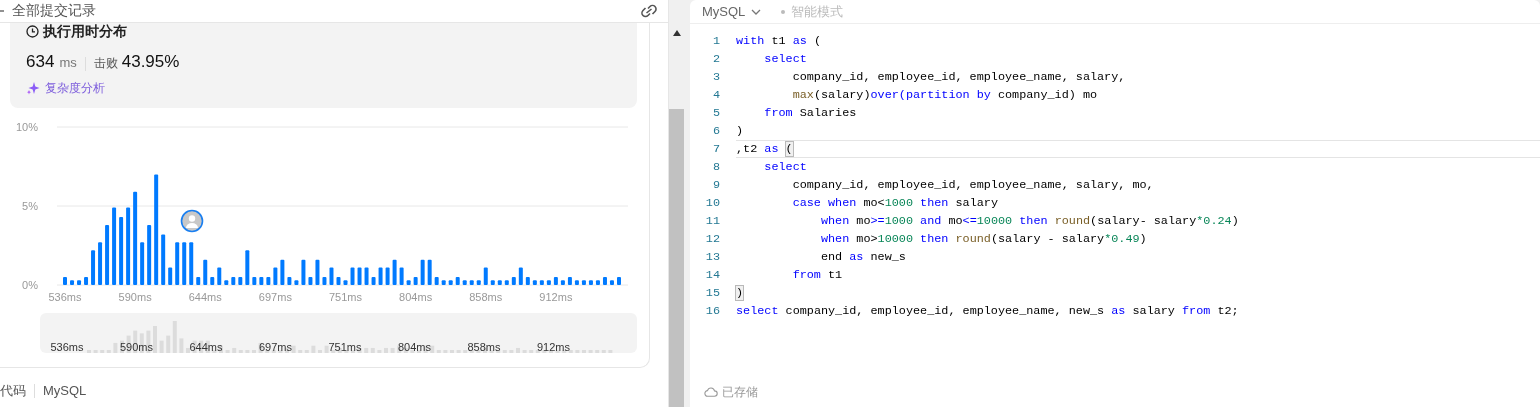 The image size is (1540, 407). What do you see at coordinates (740, 131) in the screenshot?
I see `code-line: )` at bounding box center [740, 131].